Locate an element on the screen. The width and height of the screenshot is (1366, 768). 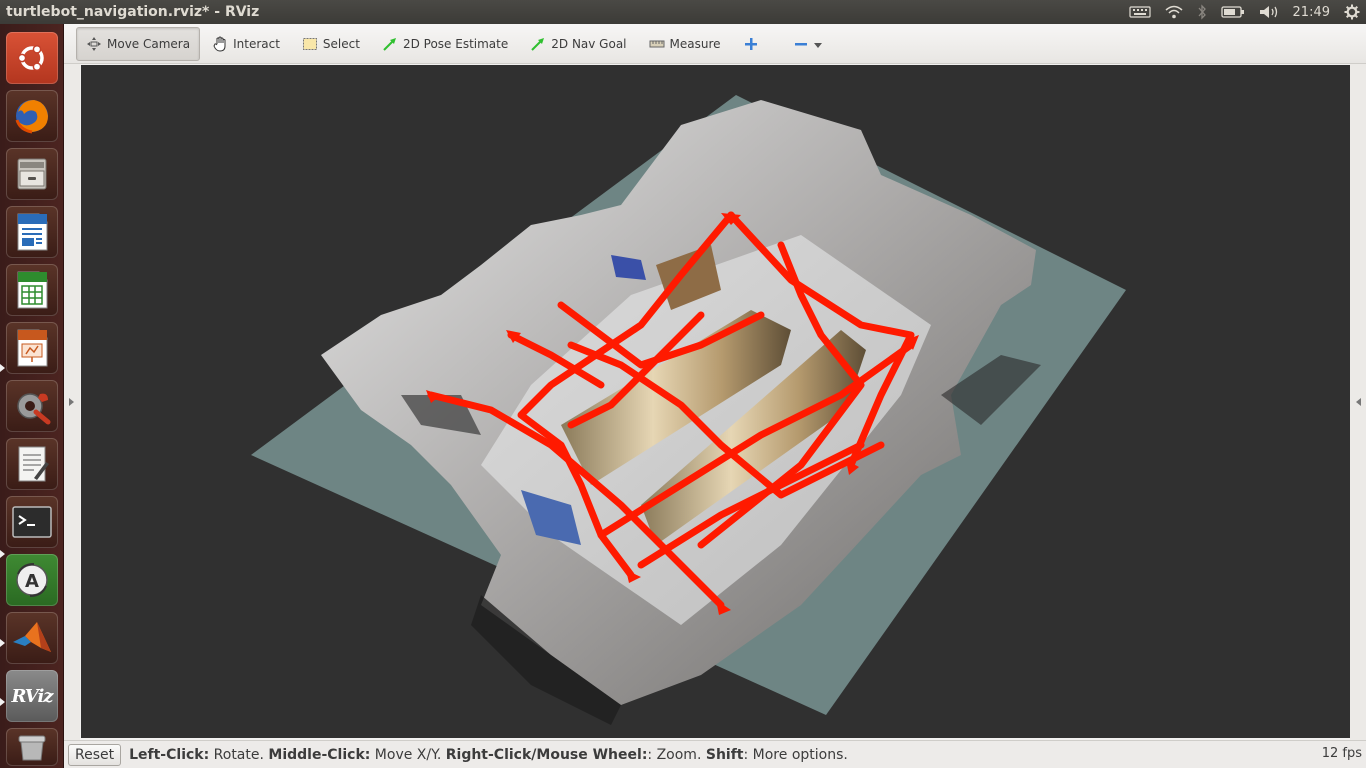
impress-presentation-icon is located at coordinates (32, 348).